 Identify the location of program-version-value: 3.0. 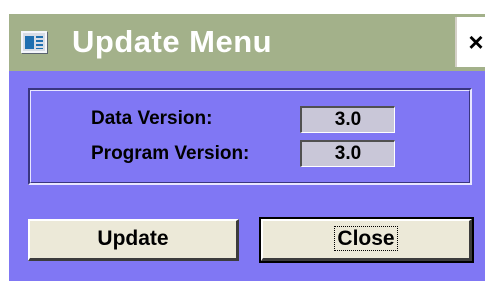
(347, 153).